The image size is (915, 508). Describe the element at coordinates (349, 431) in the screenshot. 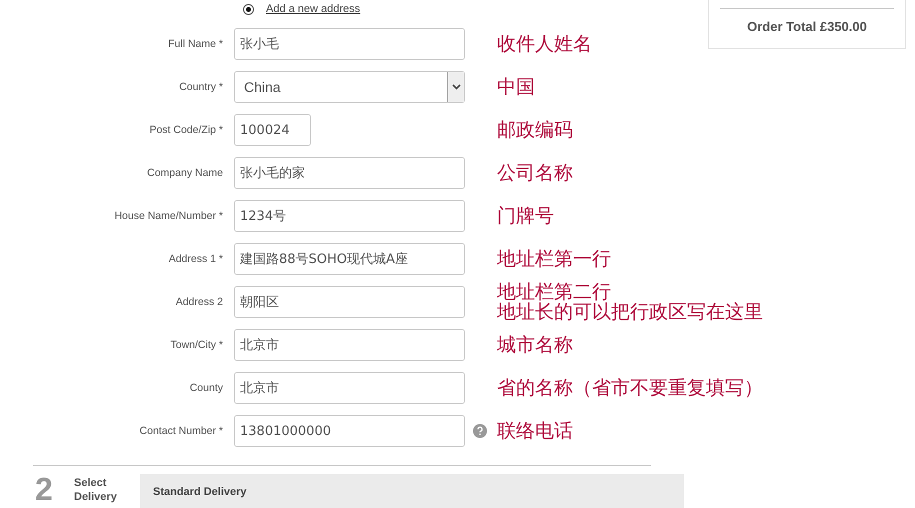

I see `input-field: 13801000000` at that location.